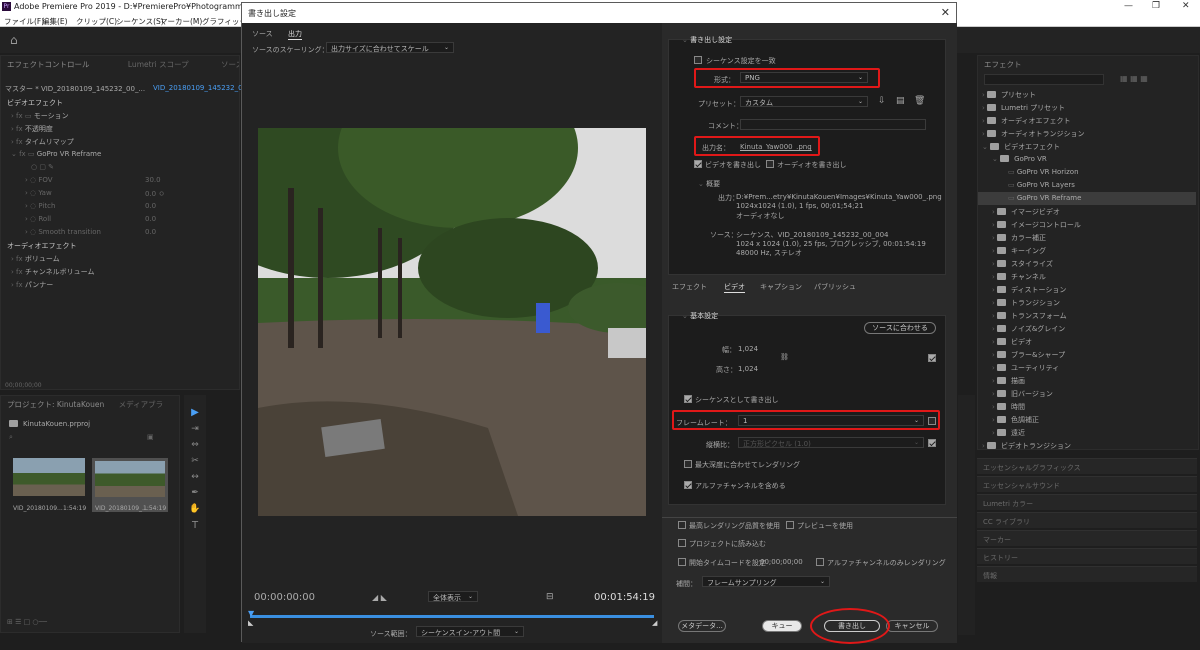 The height and width of the screenshot is (650, 1200). Describe the element at coordinates (945, 12) in the screenshot. I see `dialog-close-icon: ✕` at that location.